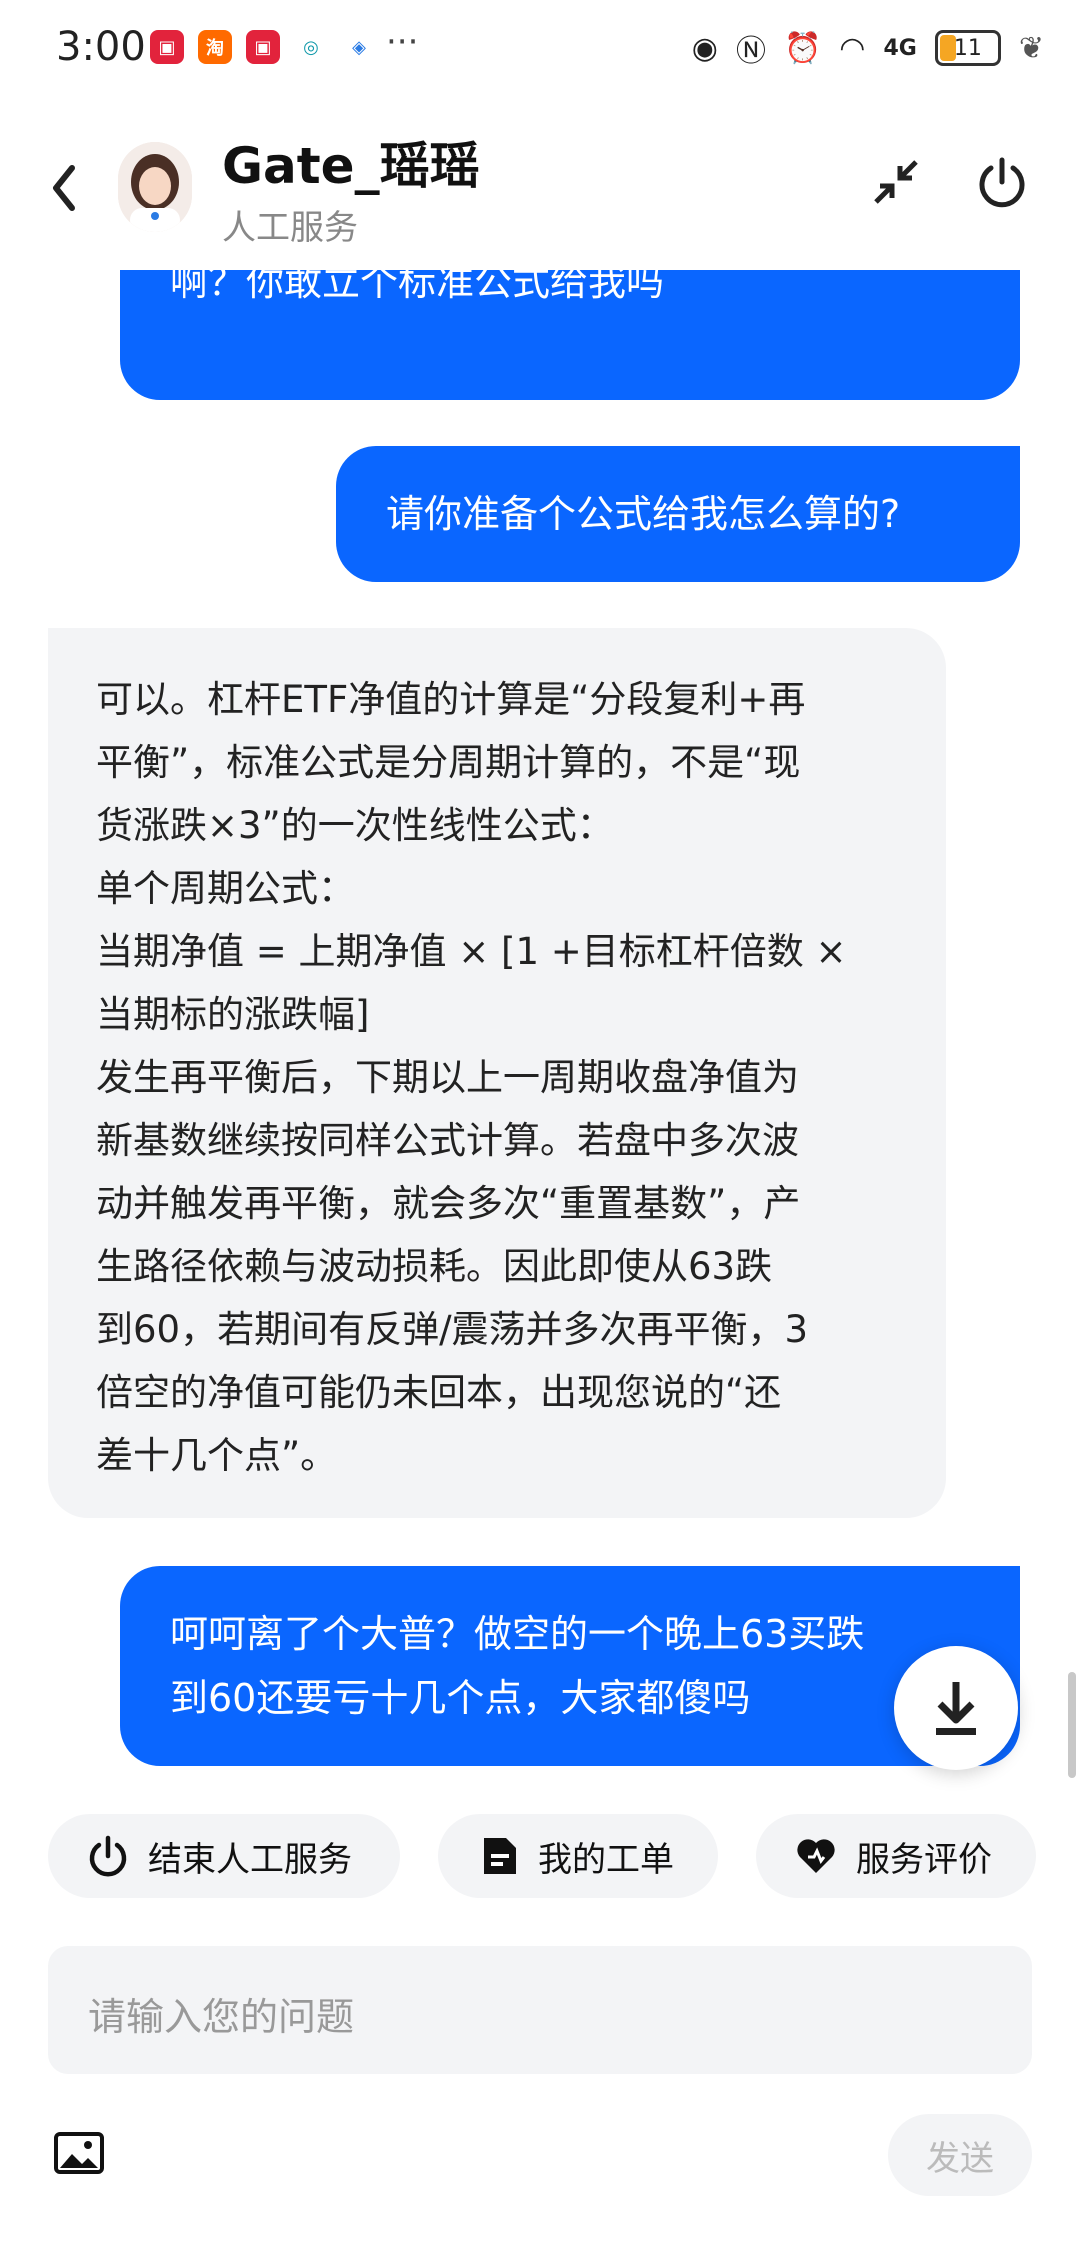  Describe the element at coordinates (79, 2153) in the screenshot. I see `image-upload-icon` at that location.